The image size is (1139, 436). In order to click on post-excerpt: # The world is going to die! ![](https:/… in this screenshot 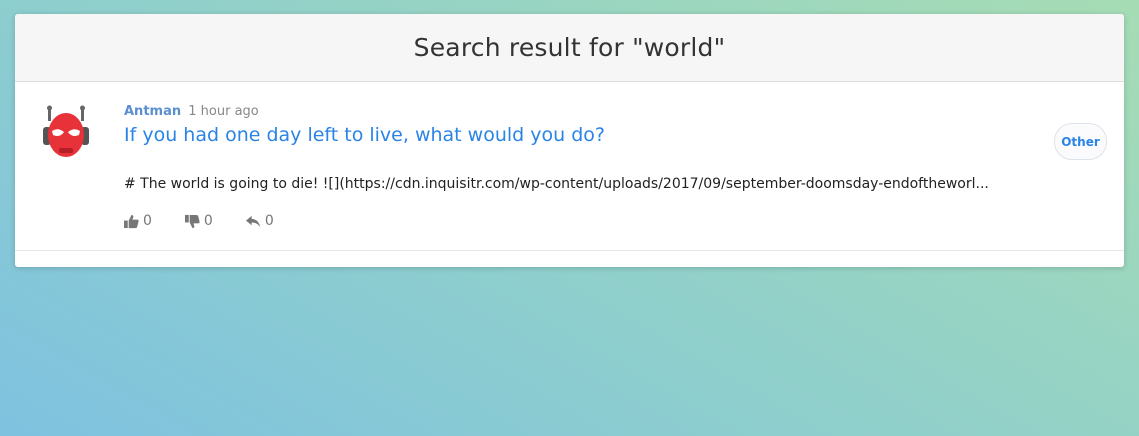, I will do `click(556, 184)`.